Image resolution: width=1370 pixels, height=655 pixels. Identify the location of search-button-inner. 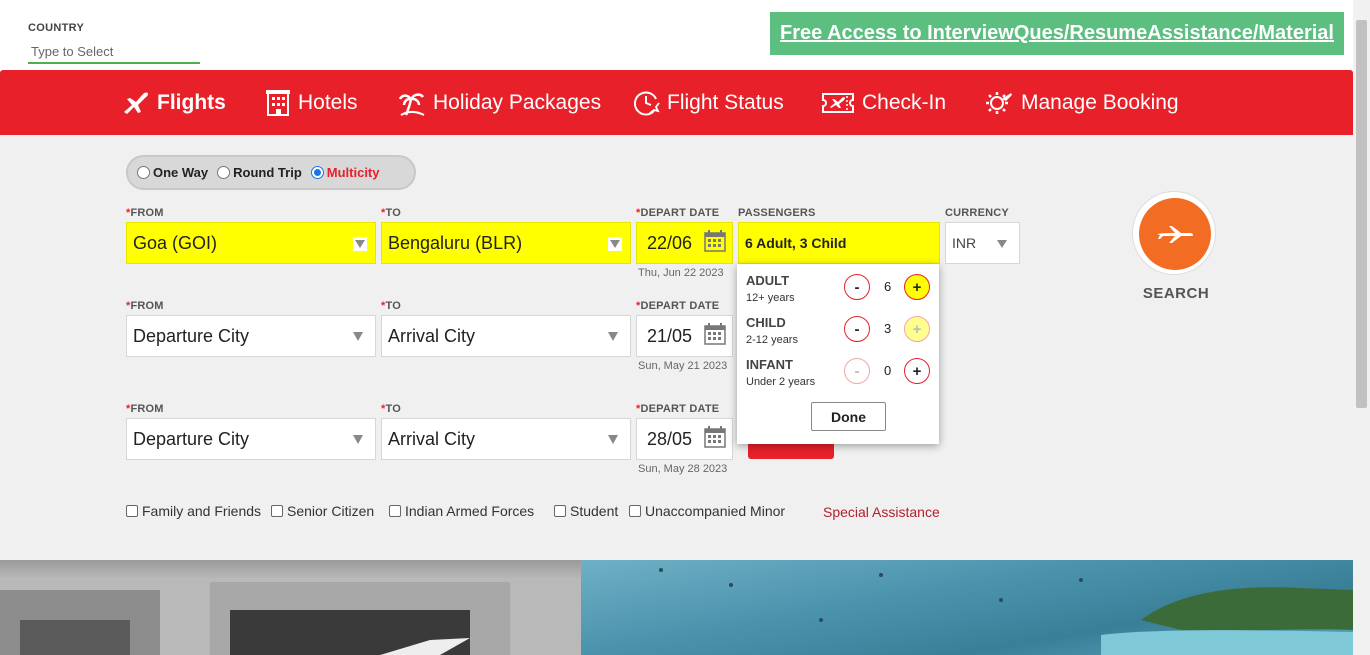
(1175, 234).